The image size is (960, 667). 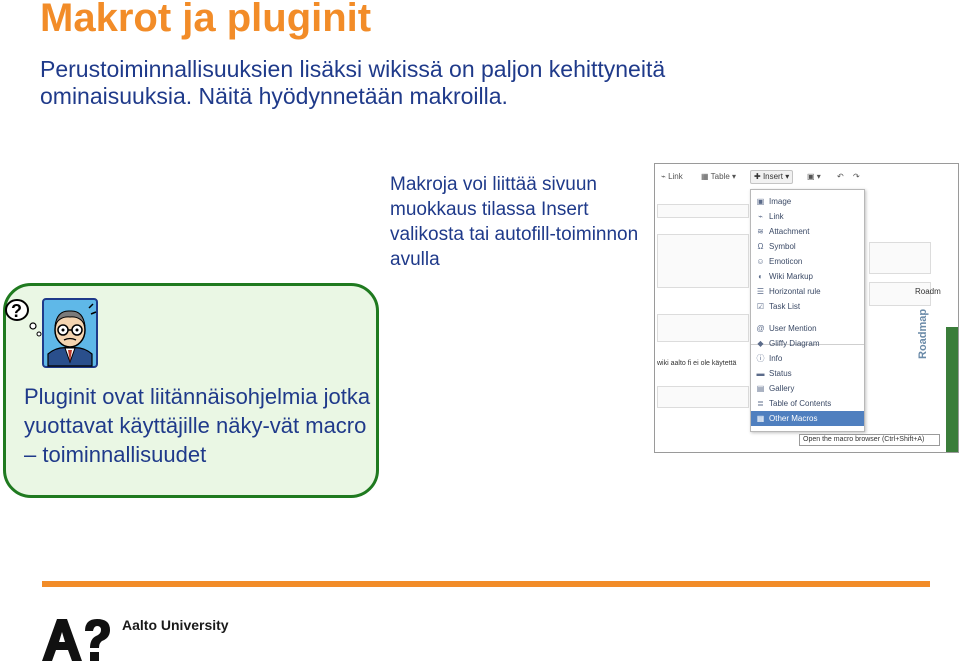 I want to click on task-list-icon: ☑, so click(x=760, y=306).